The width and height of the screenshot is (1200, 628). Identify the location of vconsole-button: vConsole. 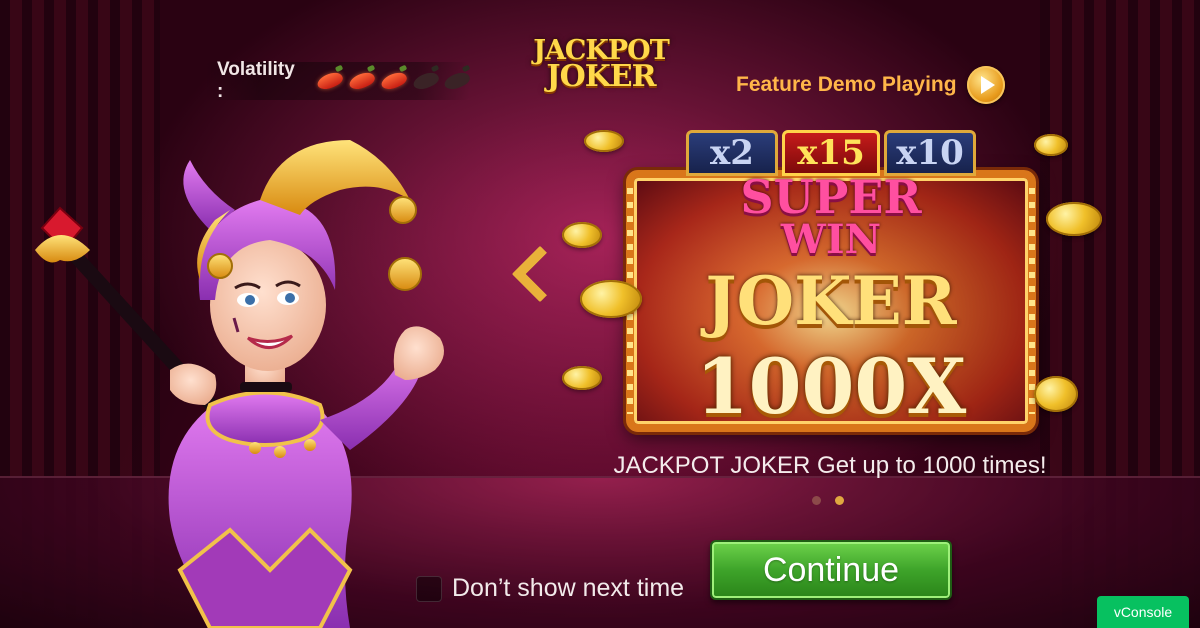
(1143, 612).